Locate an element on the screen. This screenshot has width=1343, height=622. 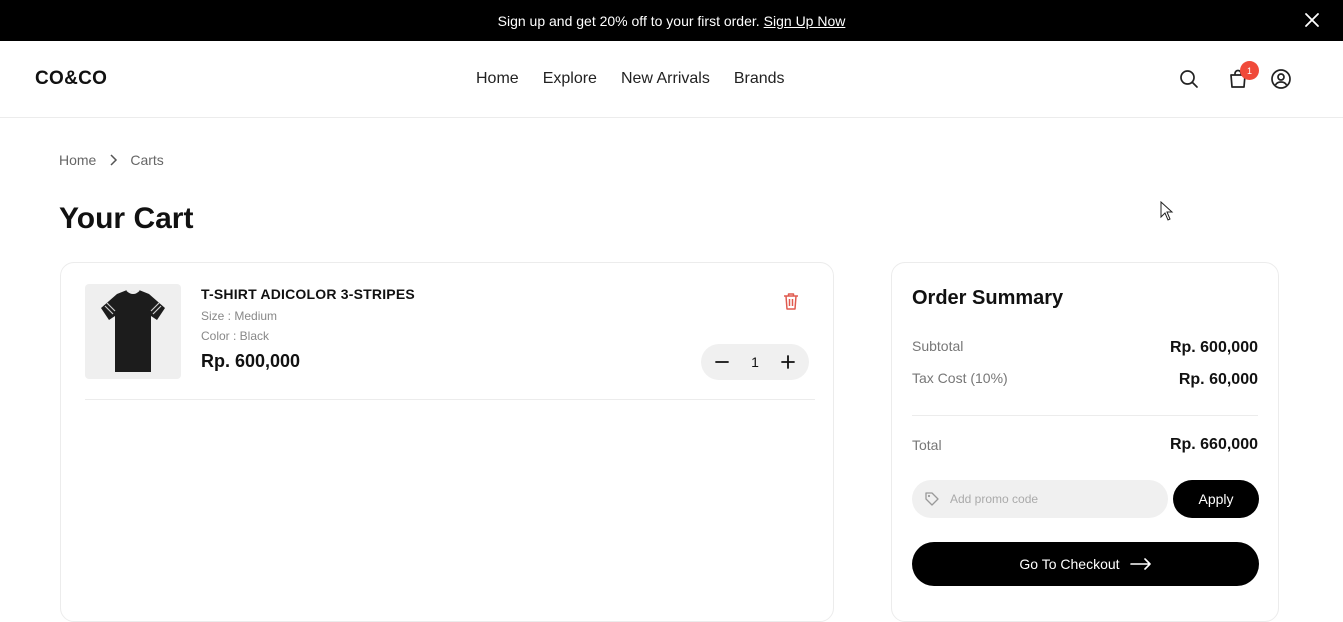
total-label: Total is located at coordinates (927, 445).